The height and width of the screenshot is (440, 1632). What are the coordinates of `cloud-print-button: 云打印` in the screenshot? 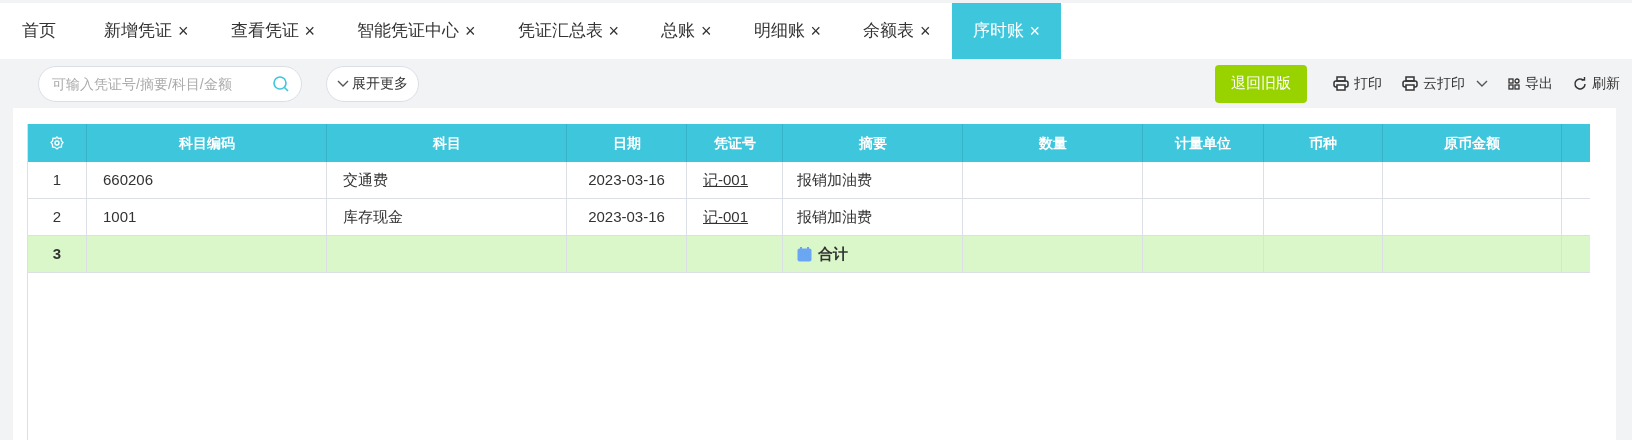 It's located at (1445, 83).